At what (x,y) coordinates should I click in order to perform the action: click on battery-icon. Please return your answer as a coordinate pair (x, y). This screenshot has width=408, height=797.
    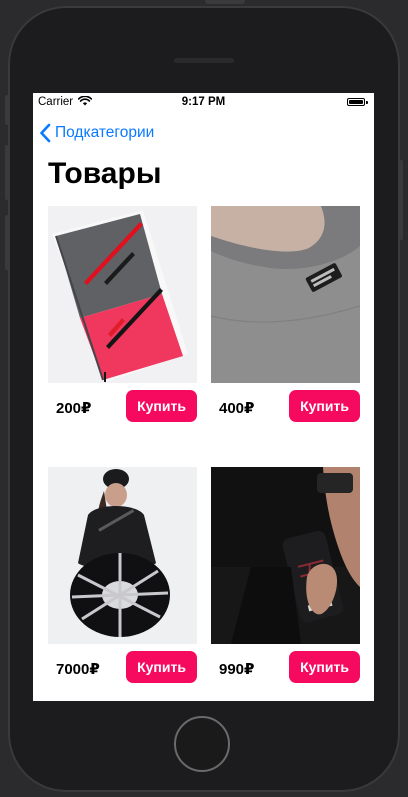
    Looking at the image, I should click on (356, 102).